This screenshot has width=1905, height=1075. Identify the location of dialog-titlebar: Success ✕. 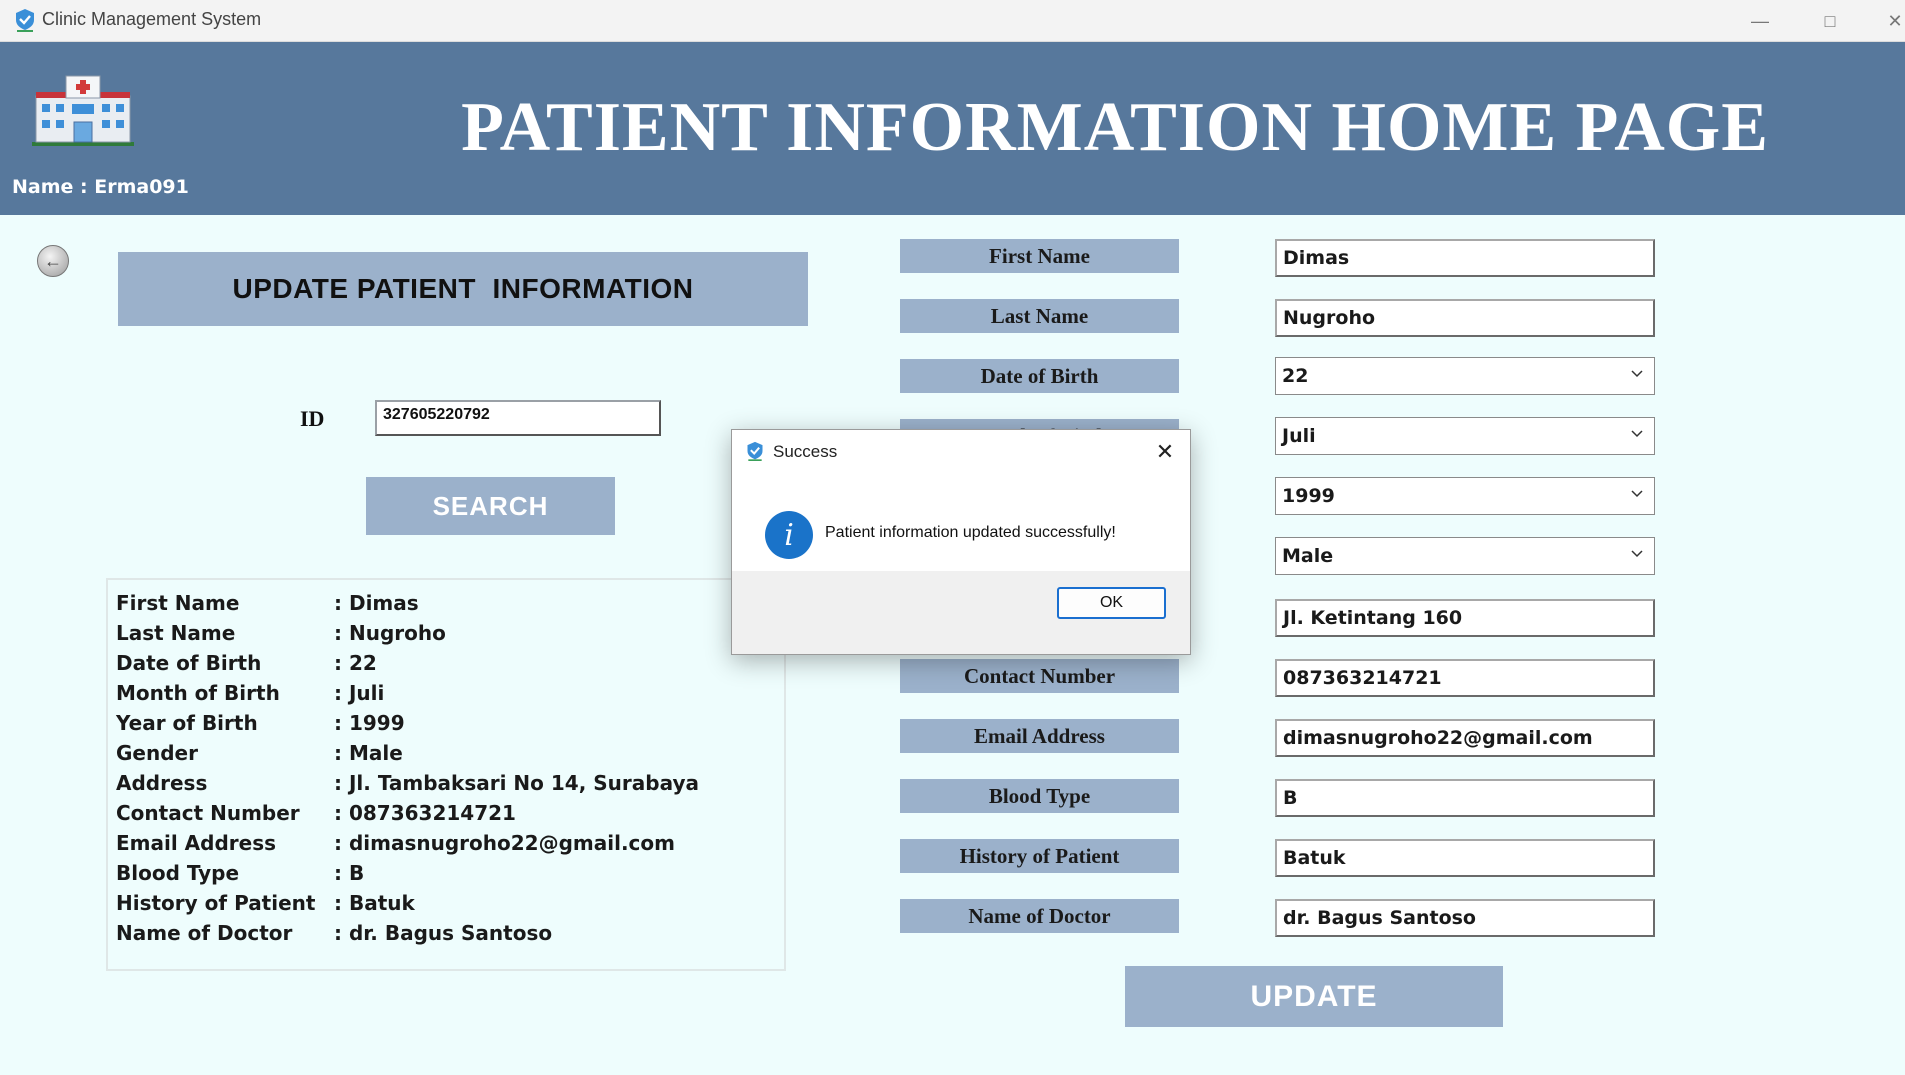
(961, 452).